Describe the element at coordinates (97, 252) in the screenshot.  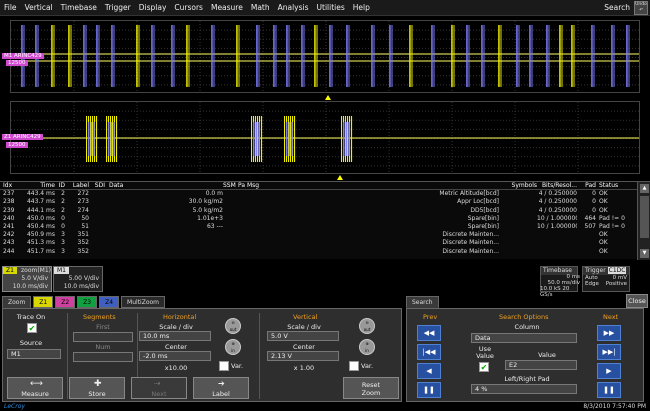
I see `cell-sdi` at that location.